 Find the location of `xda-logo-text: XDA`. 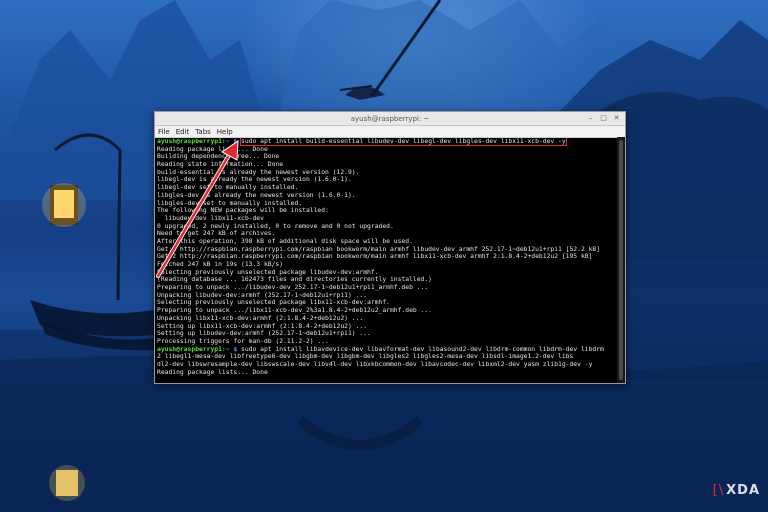

xda-logo-text: XDA is located at coordinates (743, 490).